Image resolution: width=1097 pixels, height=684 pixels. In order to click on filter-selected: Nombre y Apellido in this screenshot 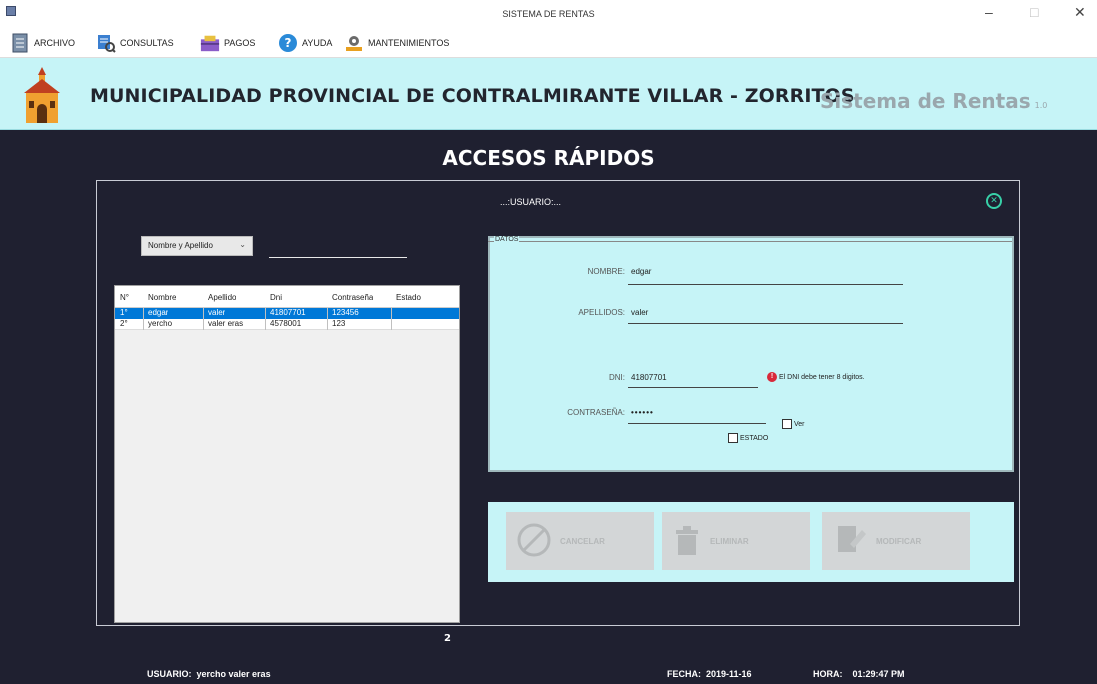, I will do `click(180, 245)`.